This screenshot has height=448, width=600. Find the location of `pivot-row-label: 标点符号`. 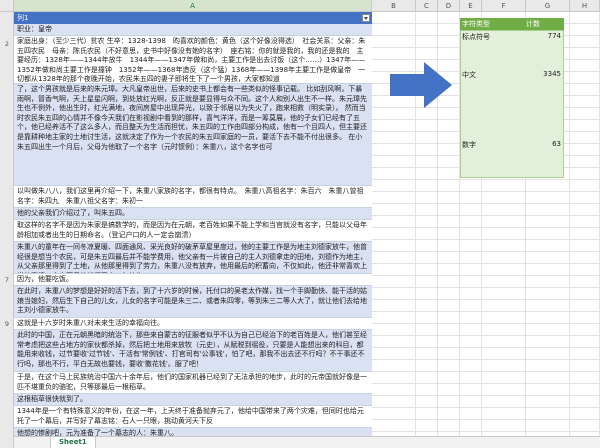

pivot-row-label: 标点符号 is located at coordinates (492, 37).